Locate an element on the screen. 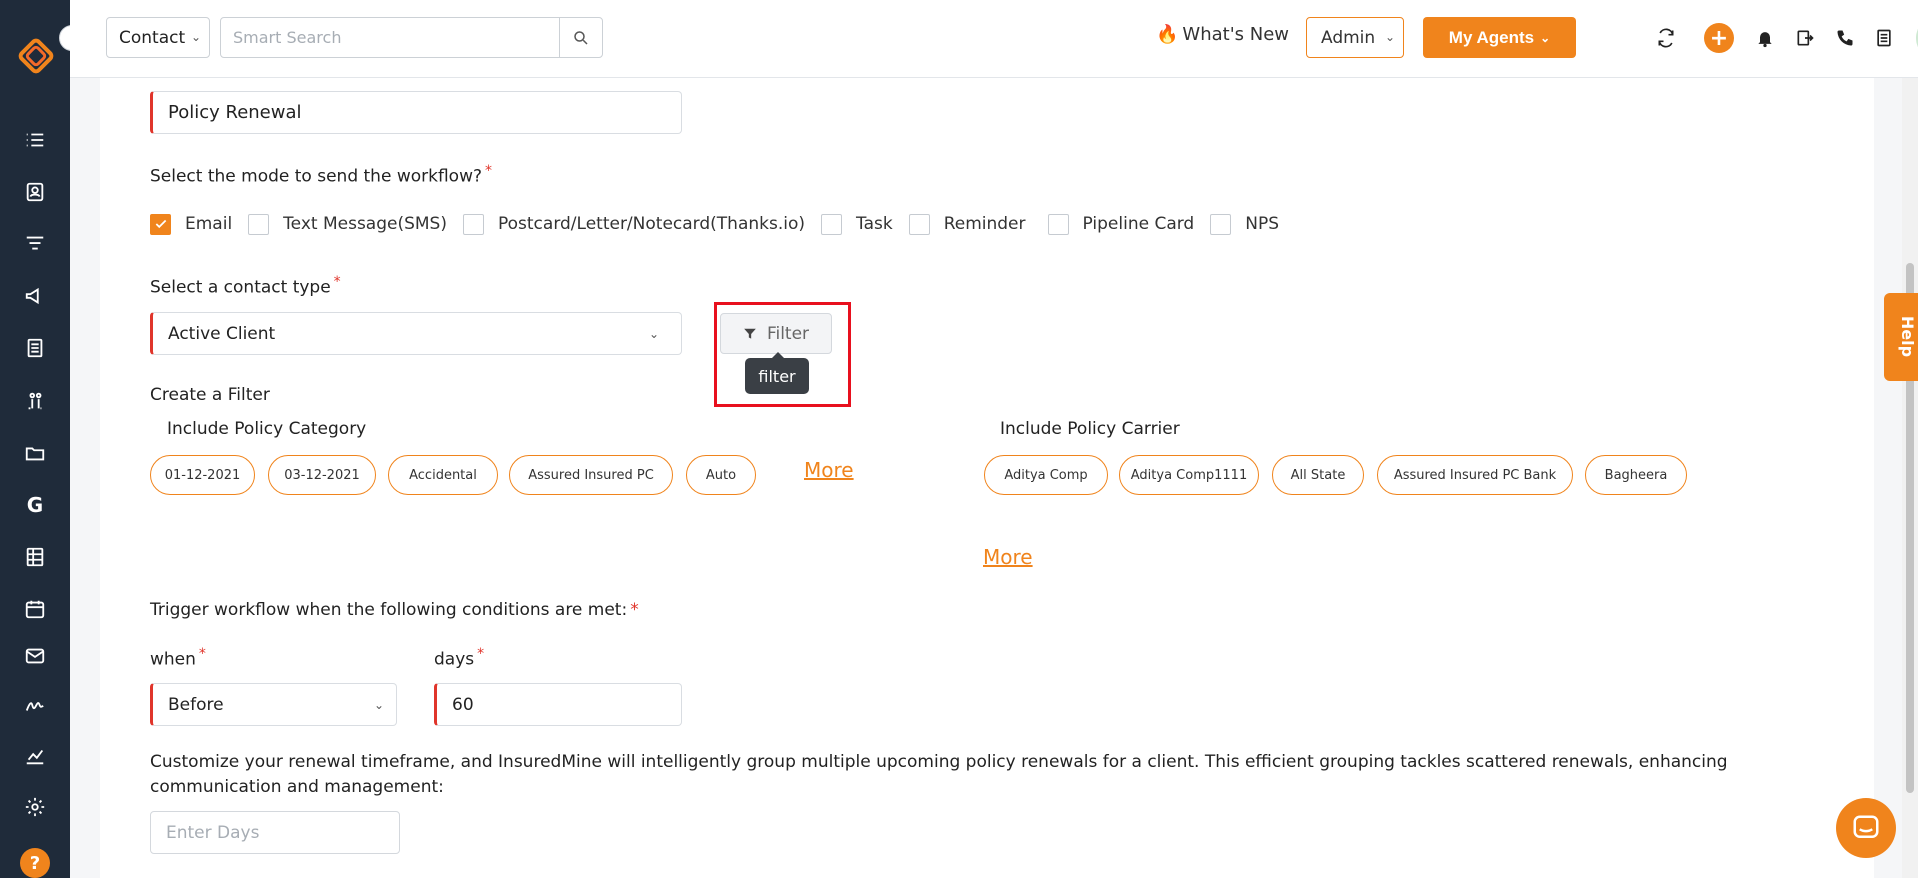 Image resolution: width=1918 pixels, height=878 pixels. days-input-value: 60 is located at coordinates (463, 704).